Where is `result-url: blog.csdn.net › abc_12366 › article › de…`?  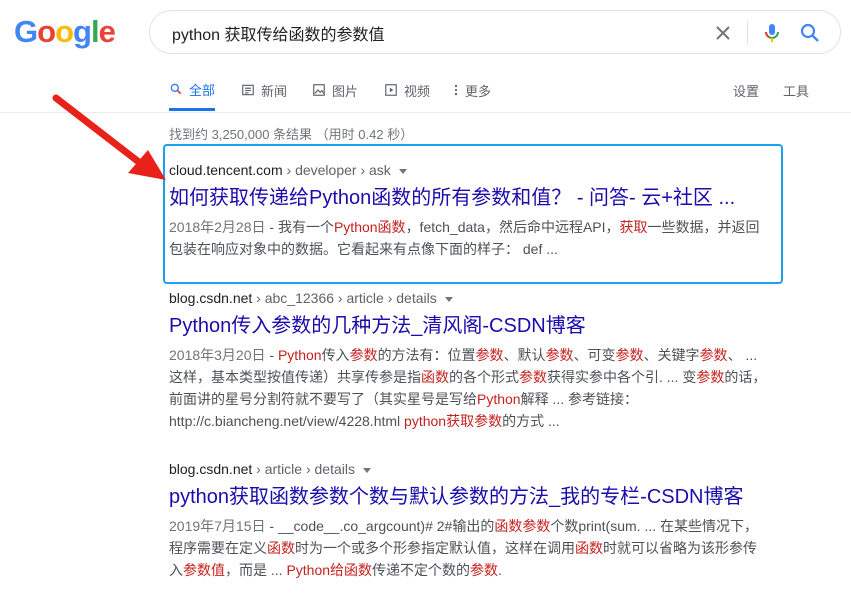
result-url: blog.csdn.net › abc_12366 › article › de… is located at coordinates (474, 298).